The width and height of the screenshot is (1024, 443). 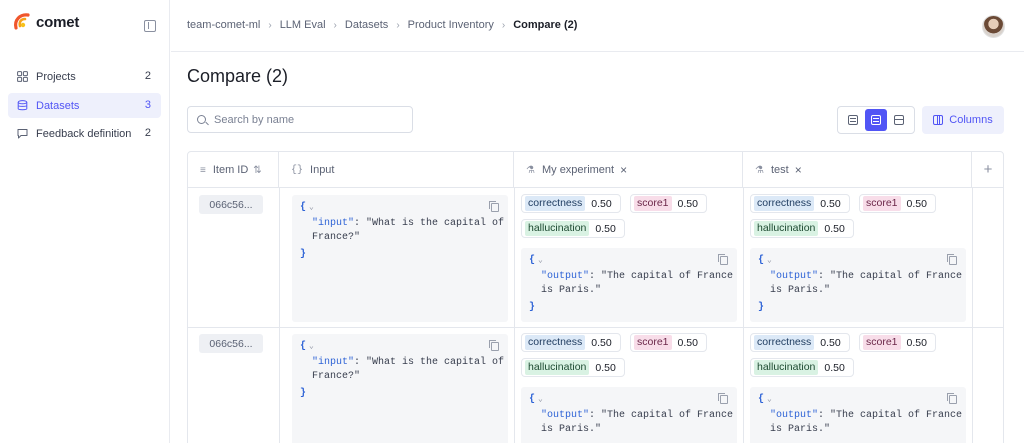 What do you see at coordinates (899, 120) in the screenshot?
I see `large-view-button` at bounding box center [899, 120].